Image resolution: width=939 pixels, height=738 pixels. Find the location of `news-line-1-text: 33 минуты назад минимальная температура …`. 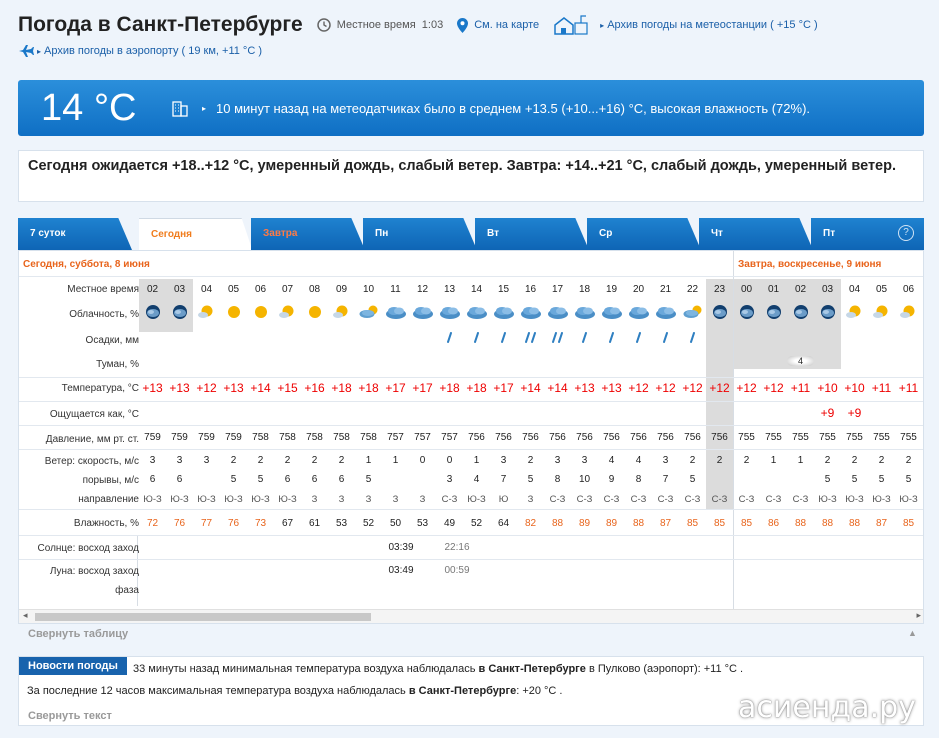

news-line-1-text: 33 минуты назад минимальная температура … is located at coordinates (304, 669).